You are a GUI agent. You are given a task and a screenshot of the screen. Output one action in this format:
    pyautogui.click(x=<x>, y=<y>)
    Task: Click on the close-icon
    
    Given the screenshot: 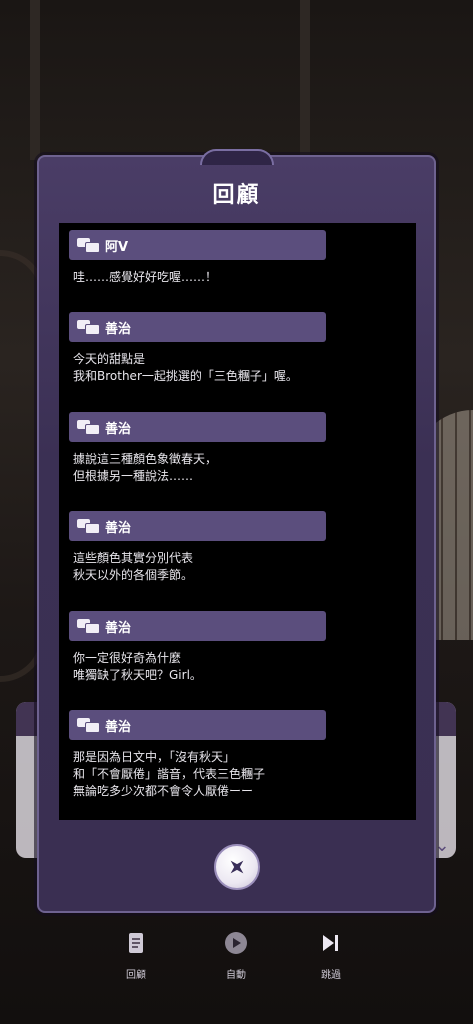 What is the action you would take?
    pyautogui.click(x=237, y=867)
    